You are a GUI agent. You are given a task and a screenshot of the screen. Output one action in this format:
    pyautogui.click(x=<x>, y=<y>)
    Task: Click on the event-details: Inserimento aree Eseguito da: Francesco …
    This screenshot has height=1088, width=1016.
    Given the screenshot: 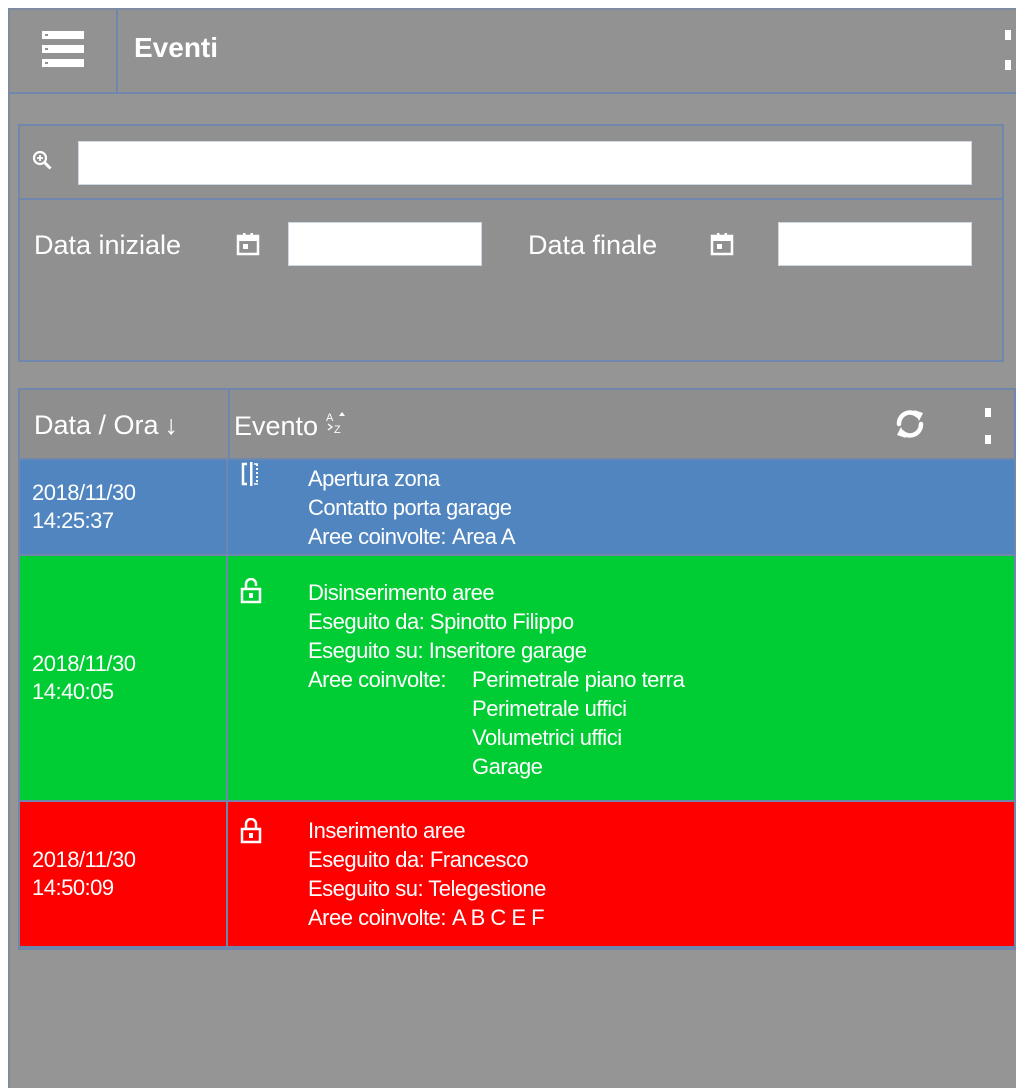 What is the action you would take?
    pyautogui.click(x=427, y=874)
    